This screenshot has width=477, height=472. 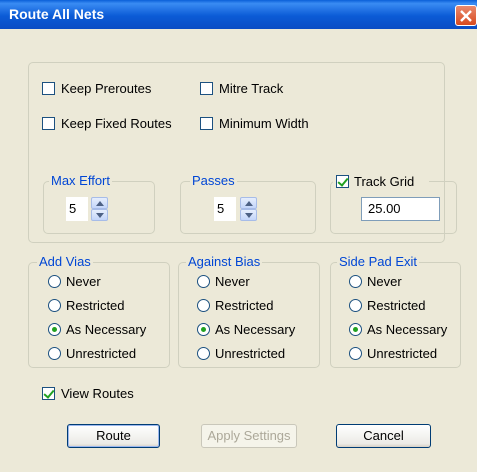 I want to click on minimum-width-label: Minimum Width, so click(x=264, y=123).